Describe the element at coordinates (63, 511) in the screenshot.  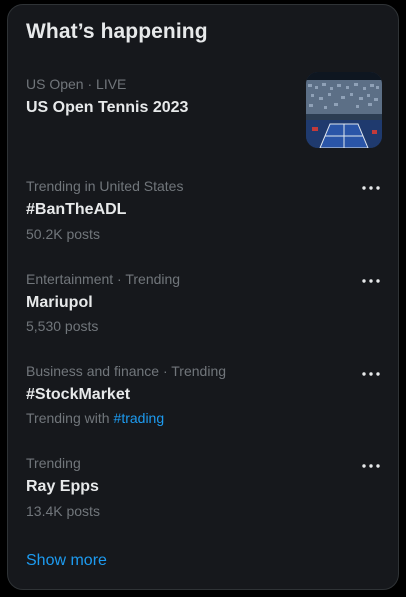
I see `trend-post-count: 13.4K posts` at that location.